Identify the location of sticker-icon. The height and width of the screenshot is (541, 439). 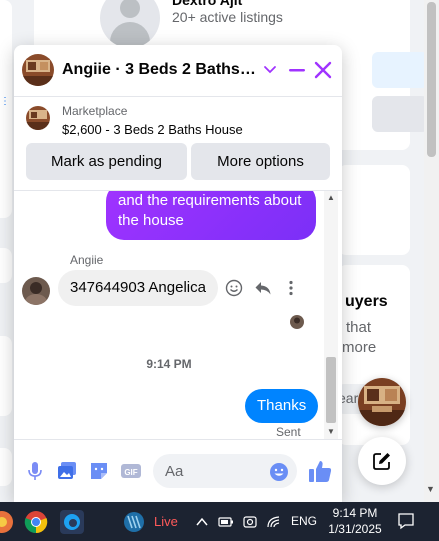
(99, 471).